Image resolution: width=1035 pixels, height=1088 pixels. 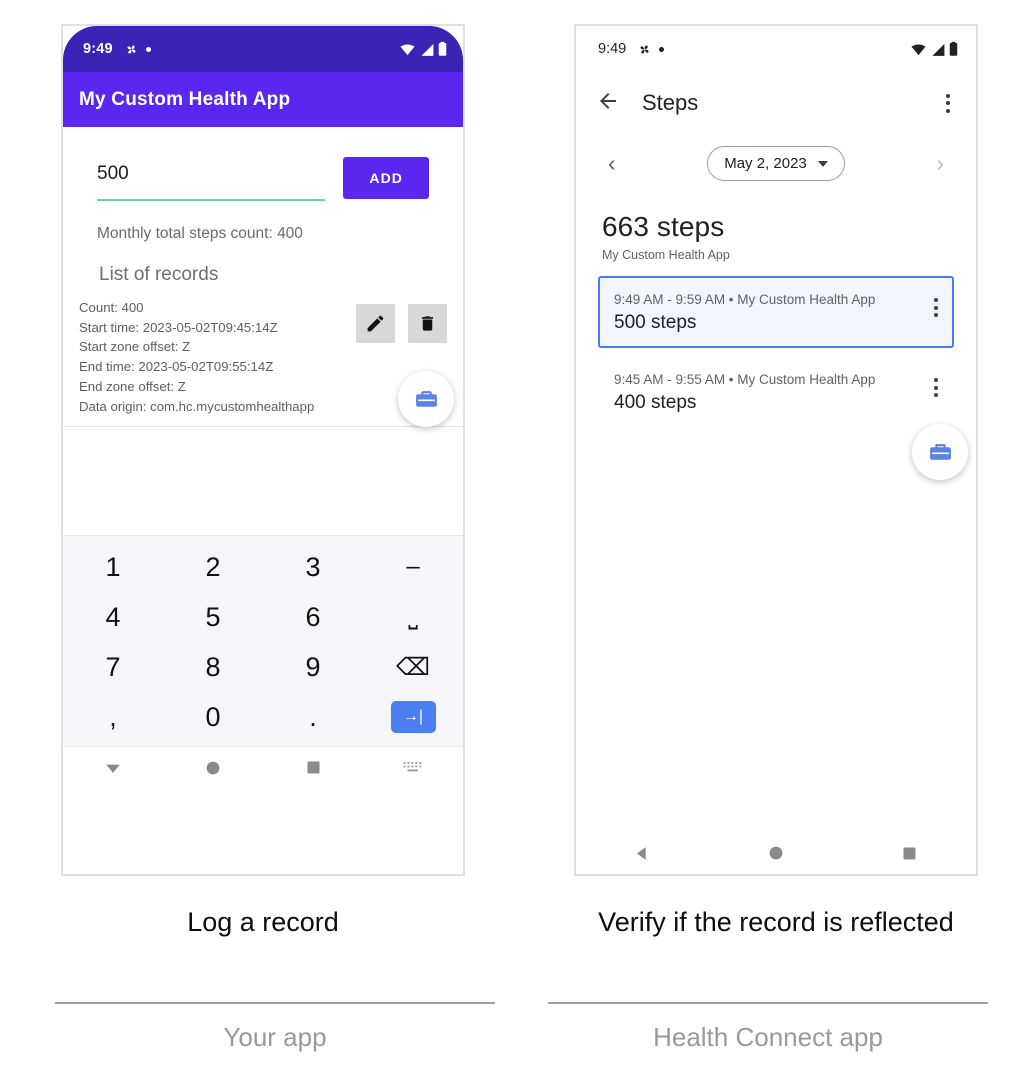 I want to click on home-nav-button, so click(x=775, y=853).